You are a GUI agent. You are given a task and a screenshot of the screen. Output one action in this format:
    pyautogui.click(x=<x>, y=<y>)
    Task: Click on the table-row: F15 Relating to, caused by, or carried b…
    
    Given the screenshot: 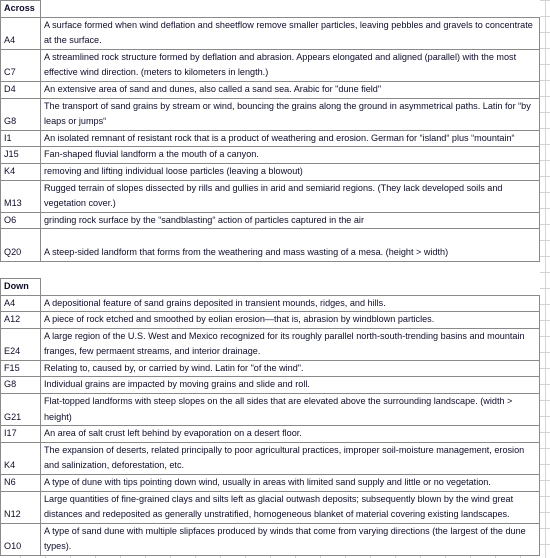 What is the action you would take?
    pyautogui.click(x=270, y=368)
    